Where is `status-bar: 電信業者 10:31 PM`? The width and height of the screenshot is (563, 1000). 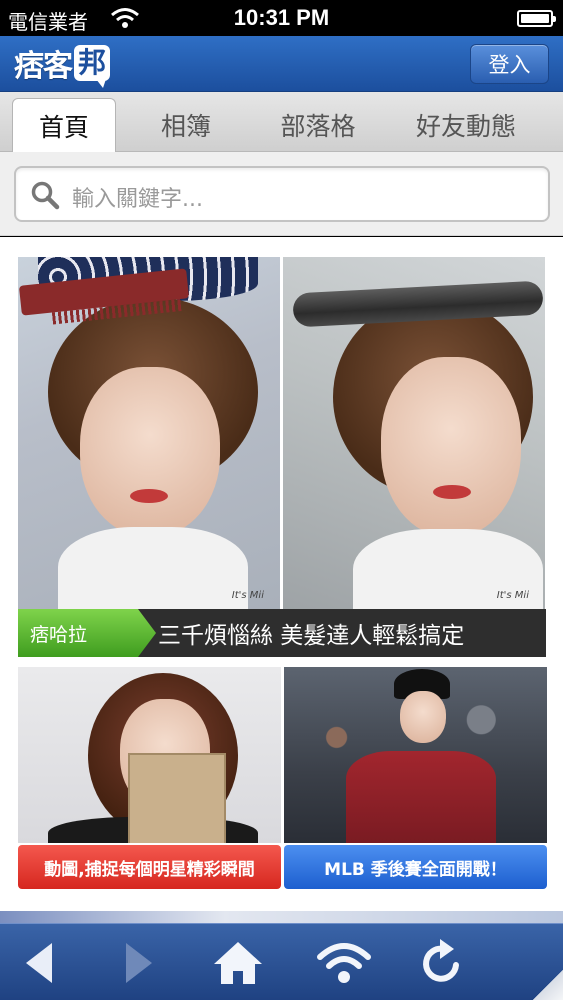
status-bar: 電信業者 10:31 PM is located at coordinates (281, 18).